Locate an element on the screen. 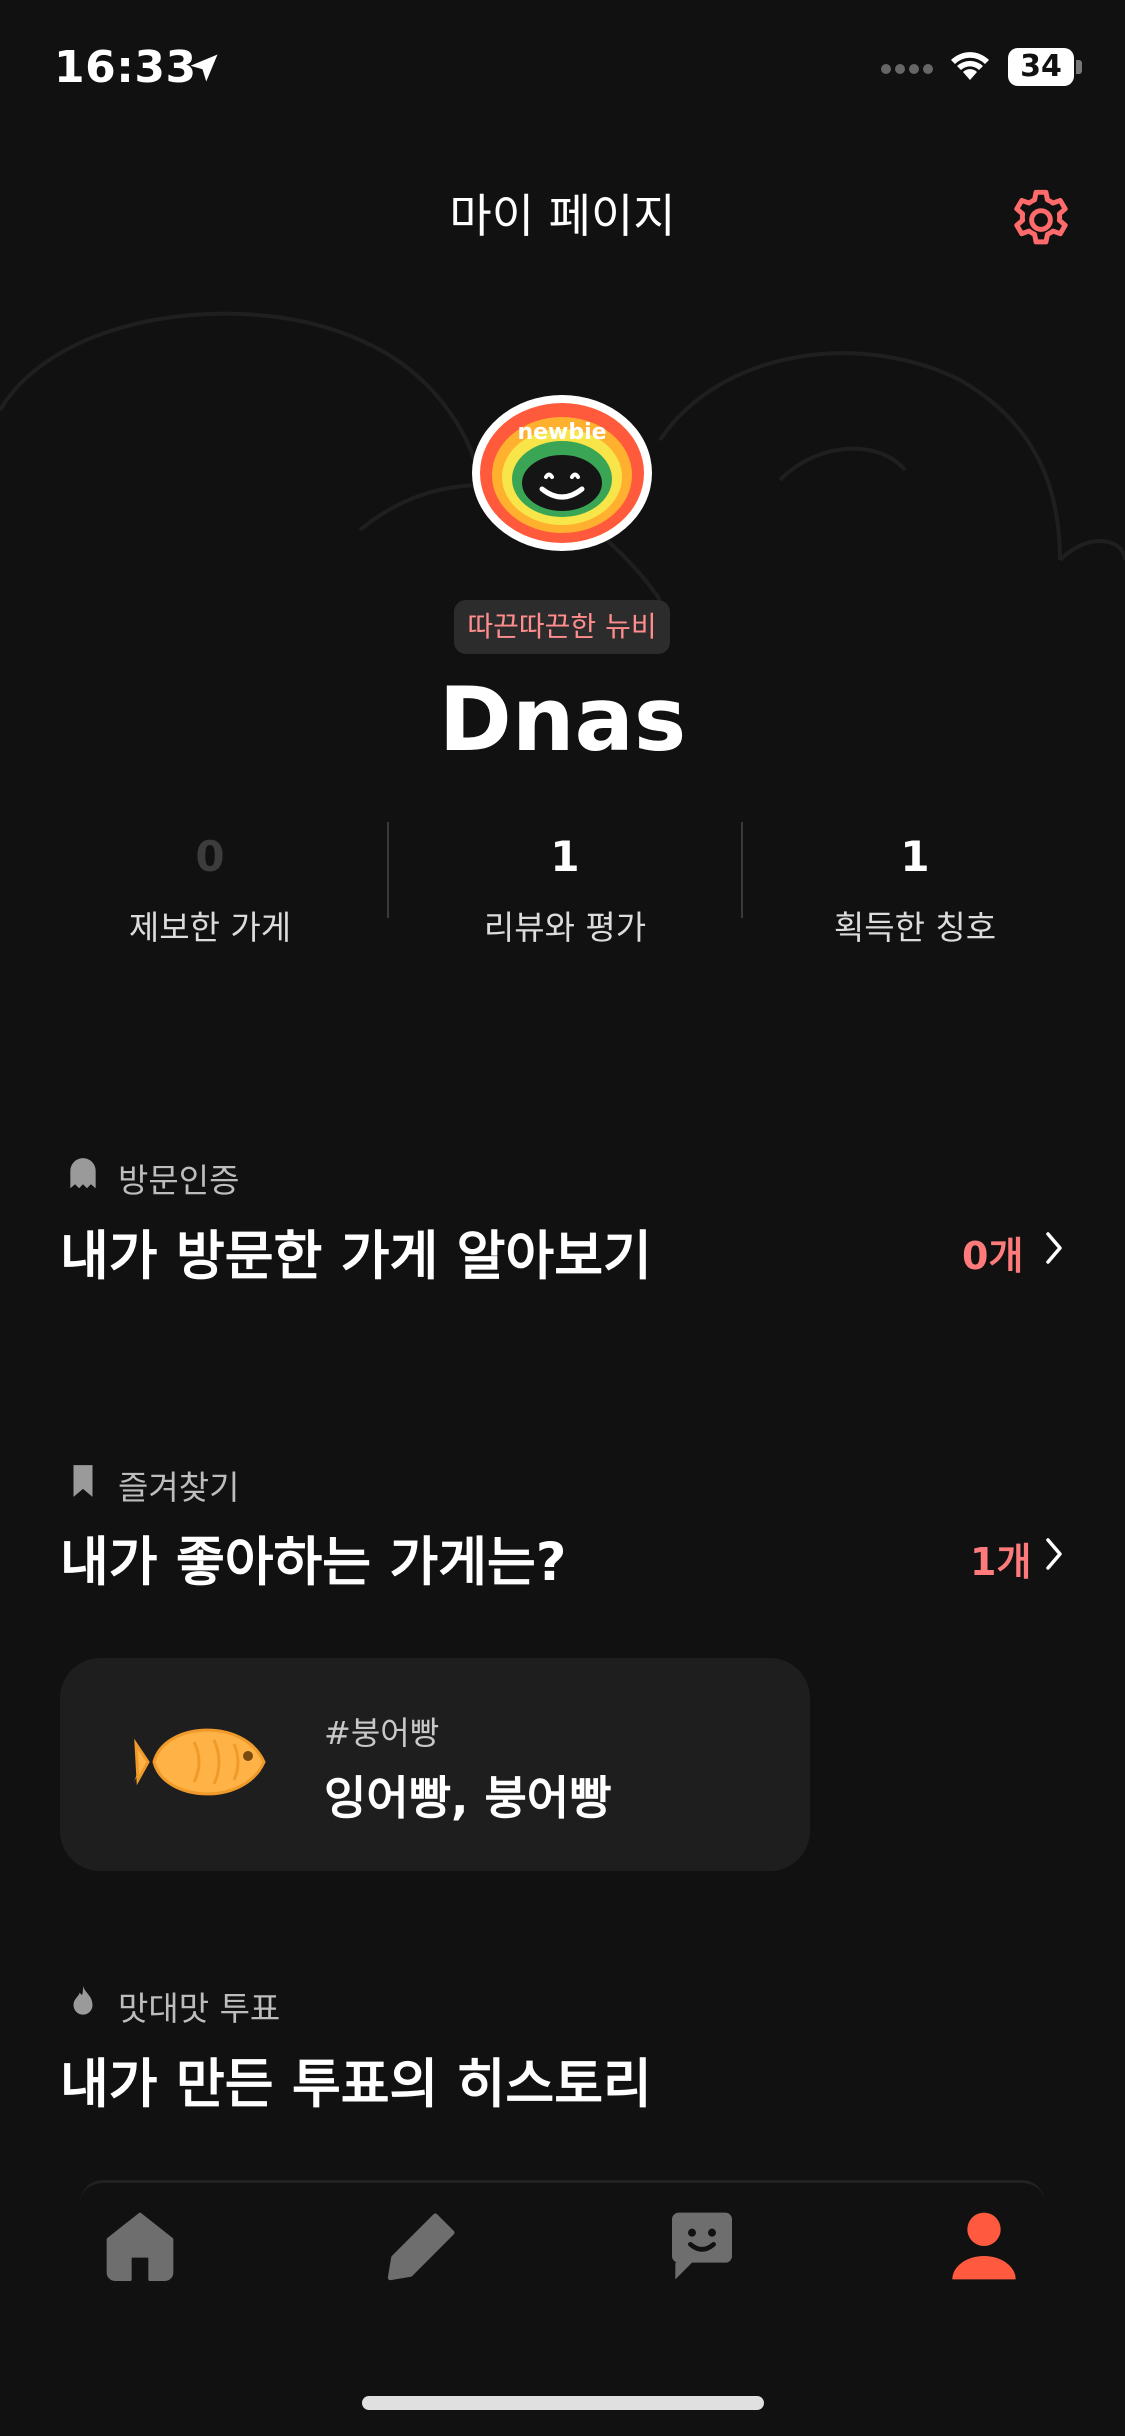  stat-reported-stores: 0 제보한 가게 is located at coordinates (210, 890).